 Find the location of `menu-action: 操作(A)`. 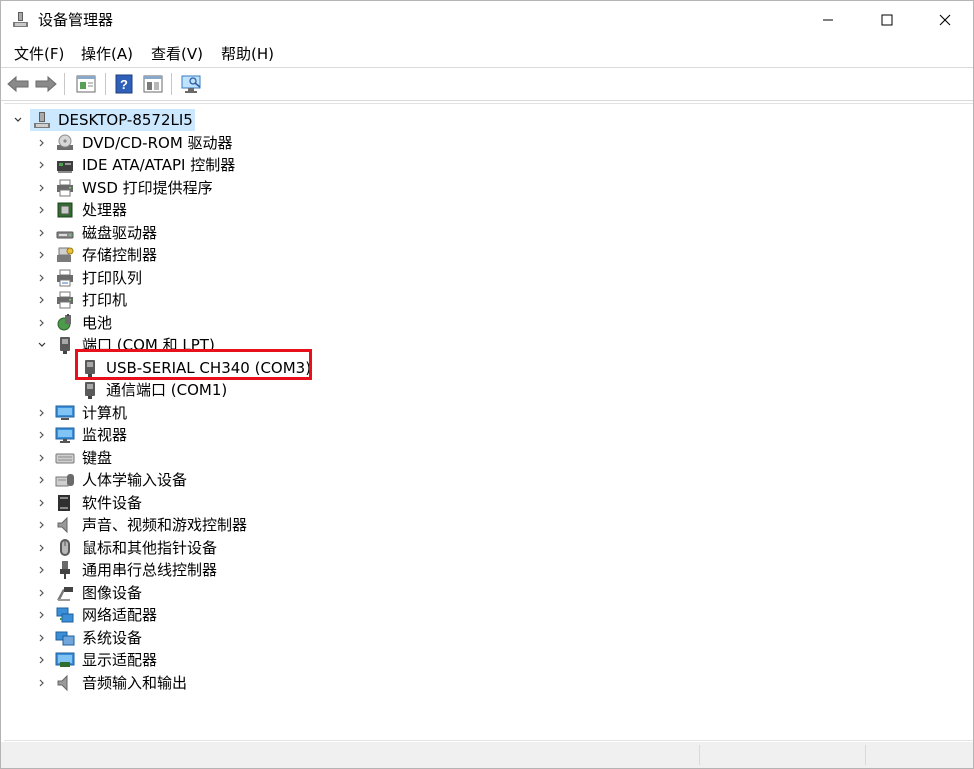

menu-action: 操作(A) is located at coordinates (107, 54).